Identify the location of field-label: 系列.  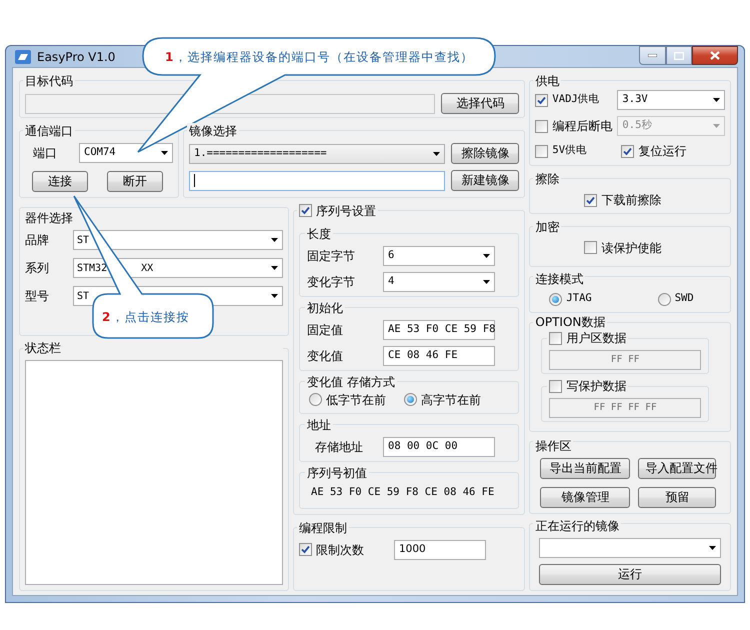
(37, 269).